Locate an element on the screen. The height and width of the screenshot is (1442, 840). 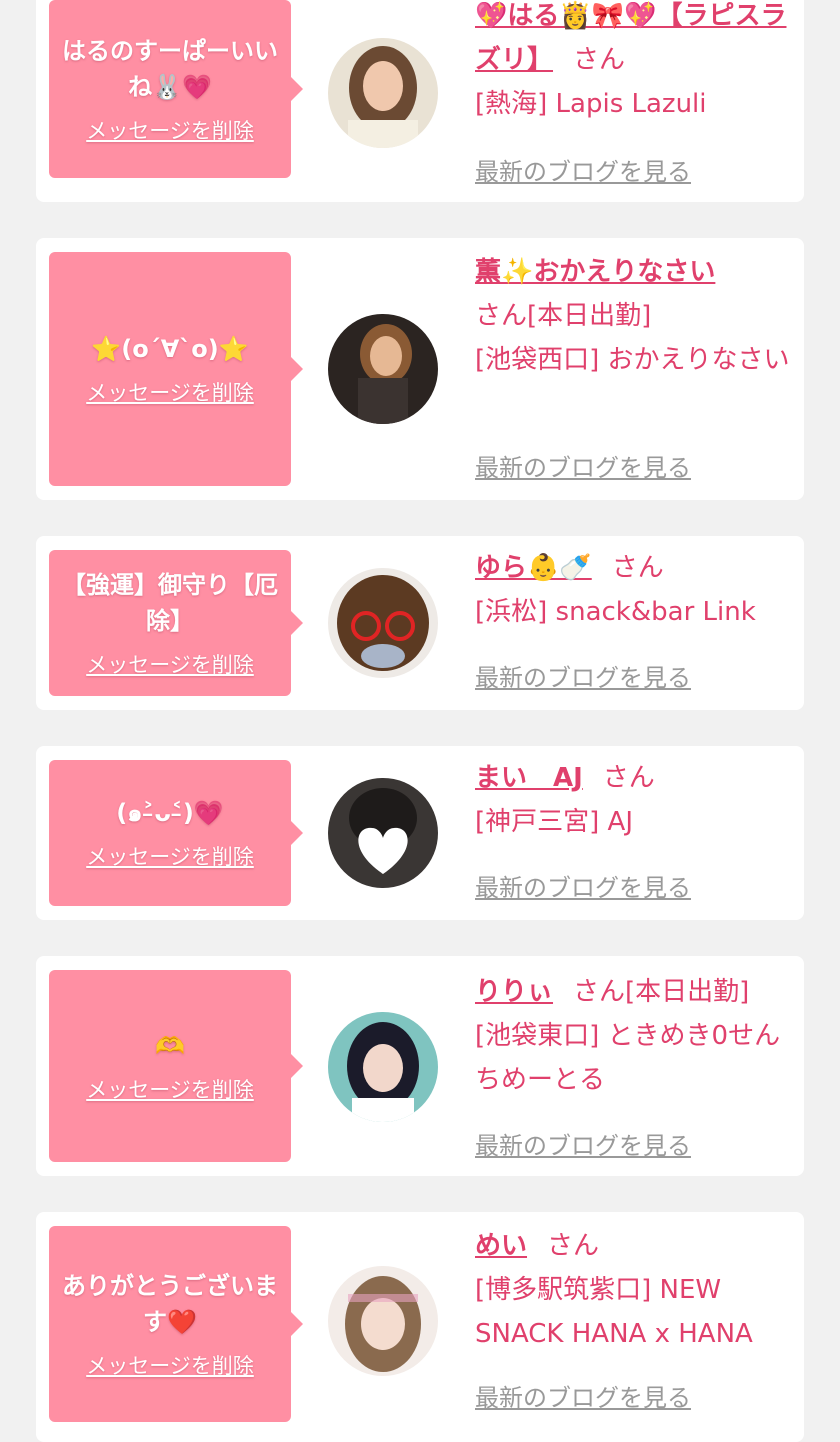
message-text: ⭐(o´∀`o)⭐ is located at coordinates (170, 349).